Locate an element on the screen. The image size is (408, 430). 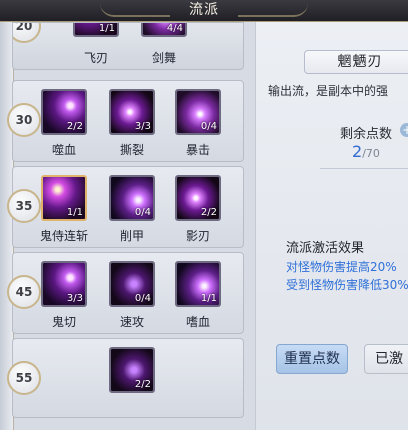
skill-tile-shixue: 2/2 is located at coordinates (64, 112).